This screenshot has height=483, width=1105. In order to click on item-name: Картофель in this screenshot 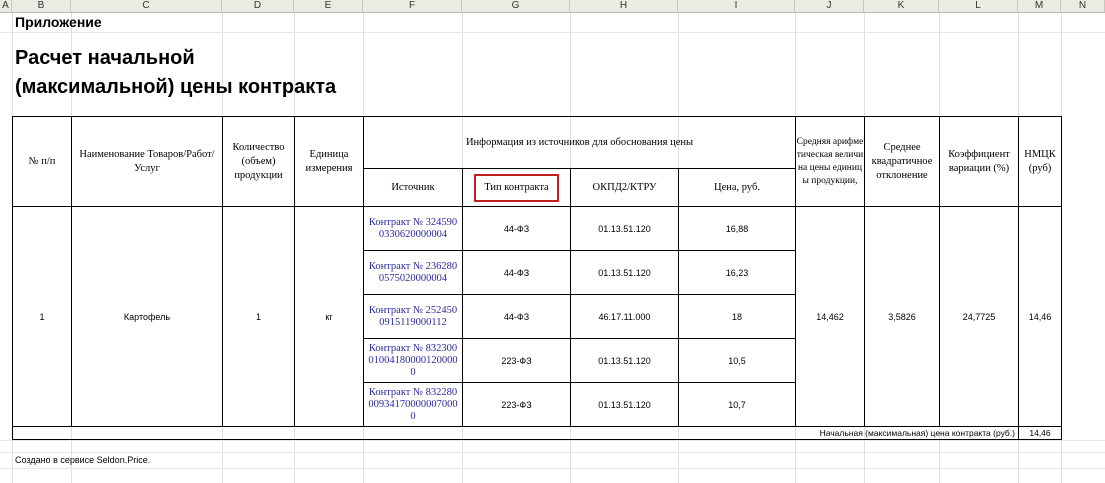, I will do `click(147, 316)`.